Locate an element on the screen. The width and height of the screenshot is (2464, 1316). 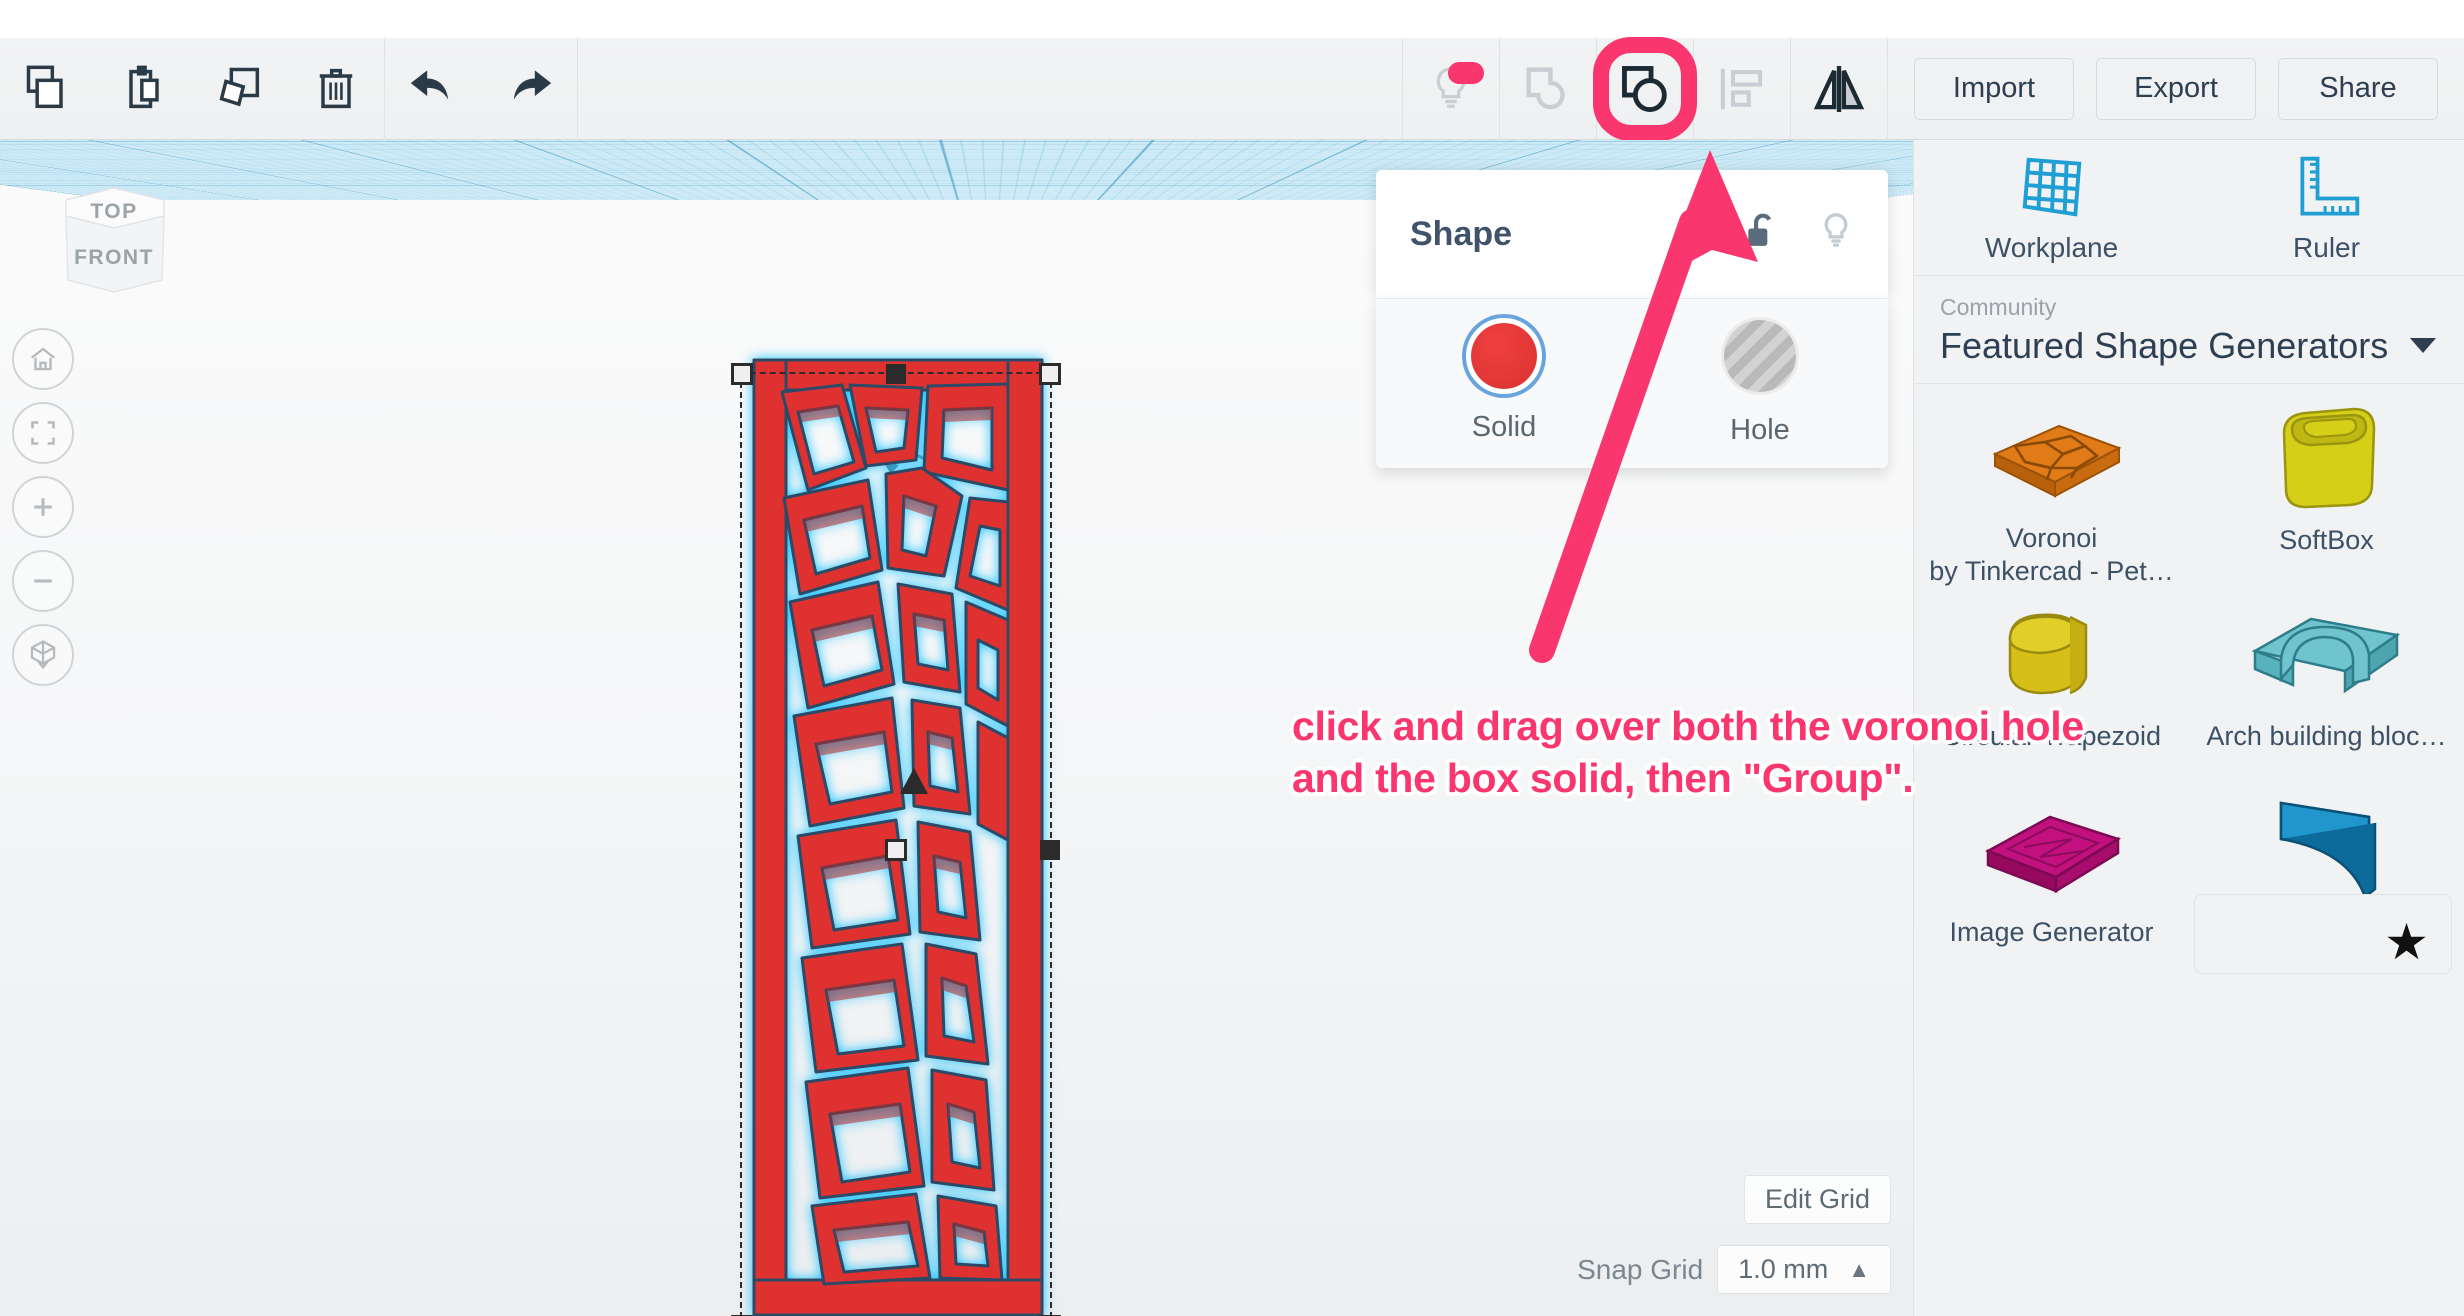
paste-button is located at coordinates (144, 89).